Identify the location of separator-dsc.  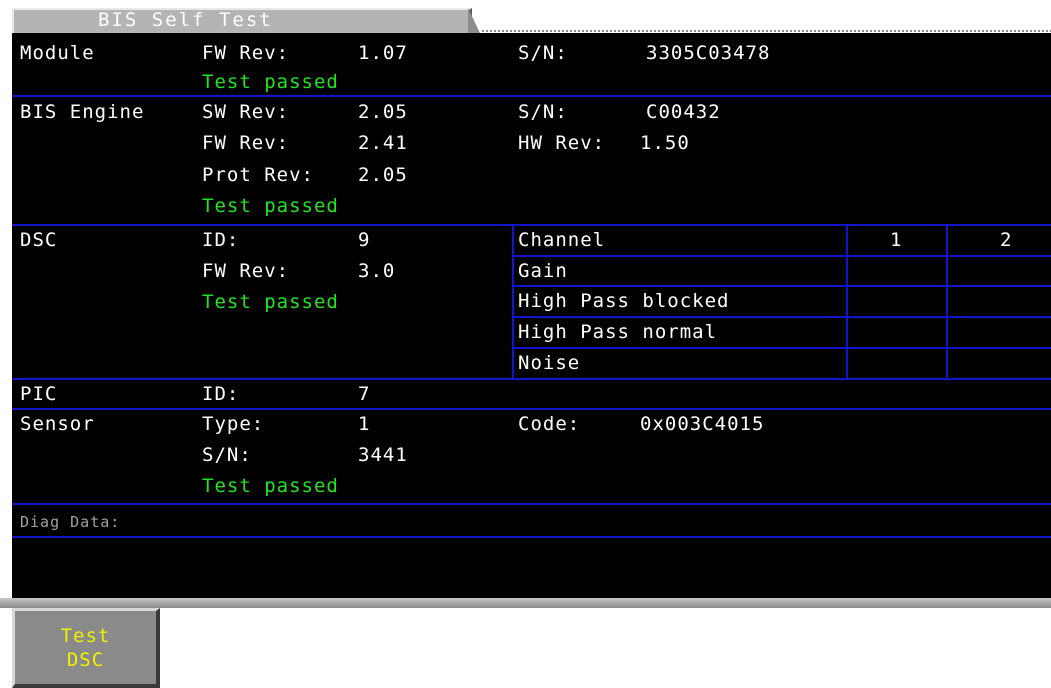
(531, 379).